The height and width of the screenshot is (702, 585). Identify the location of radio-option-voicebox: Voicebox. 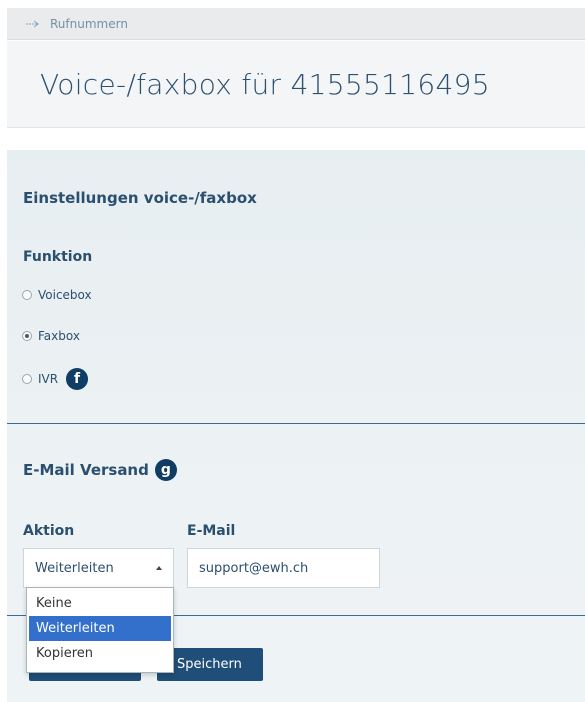
(57, 295).